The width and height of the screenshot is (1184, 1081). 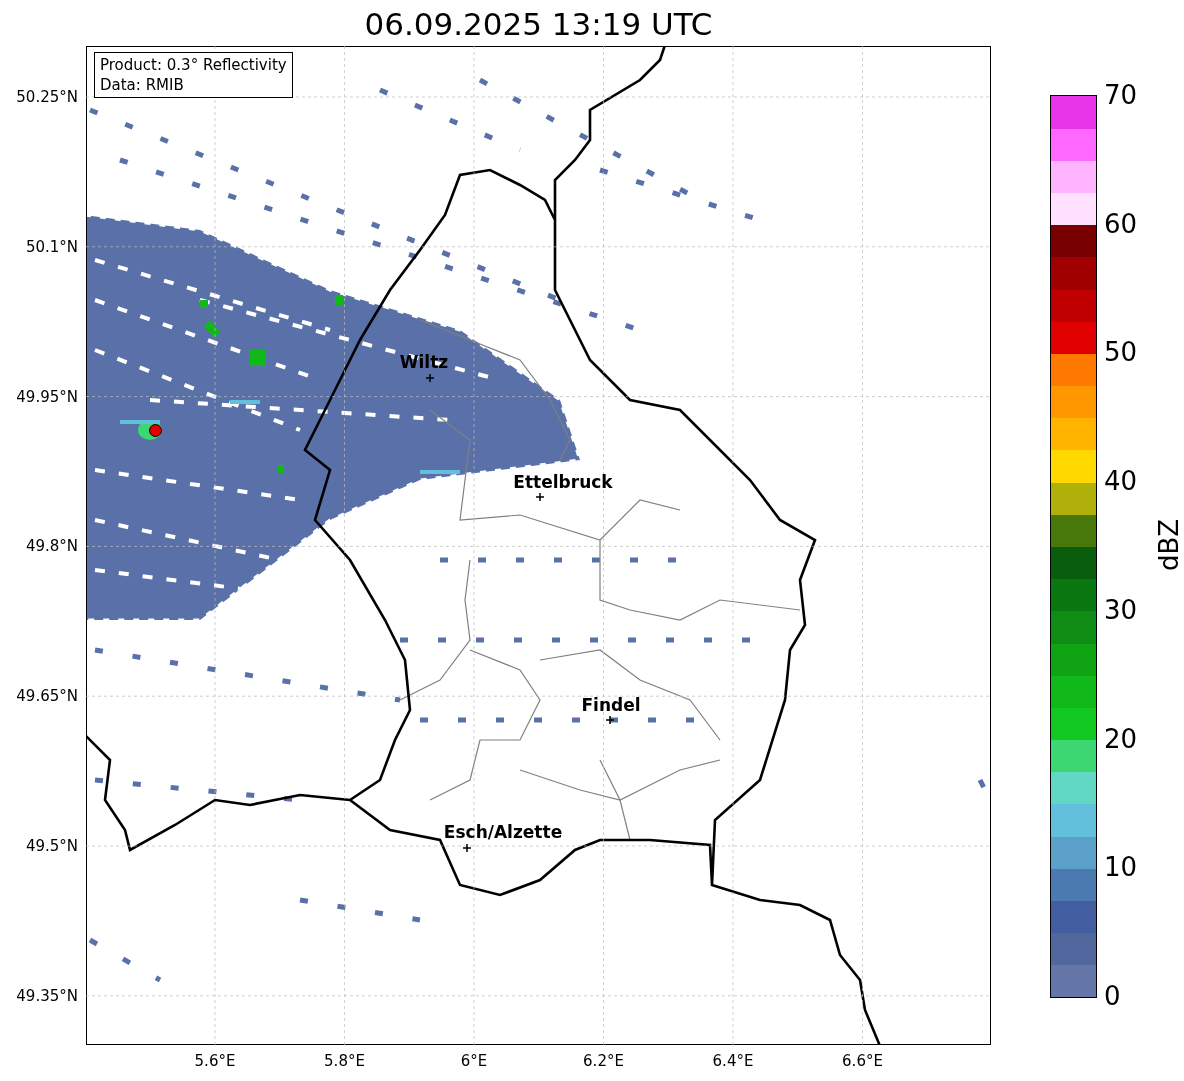 What do you see at coordinates (1121, 481) in the screenshot?
I see `colorbar-tick-label: 40` at bounding box center [1121, 481].